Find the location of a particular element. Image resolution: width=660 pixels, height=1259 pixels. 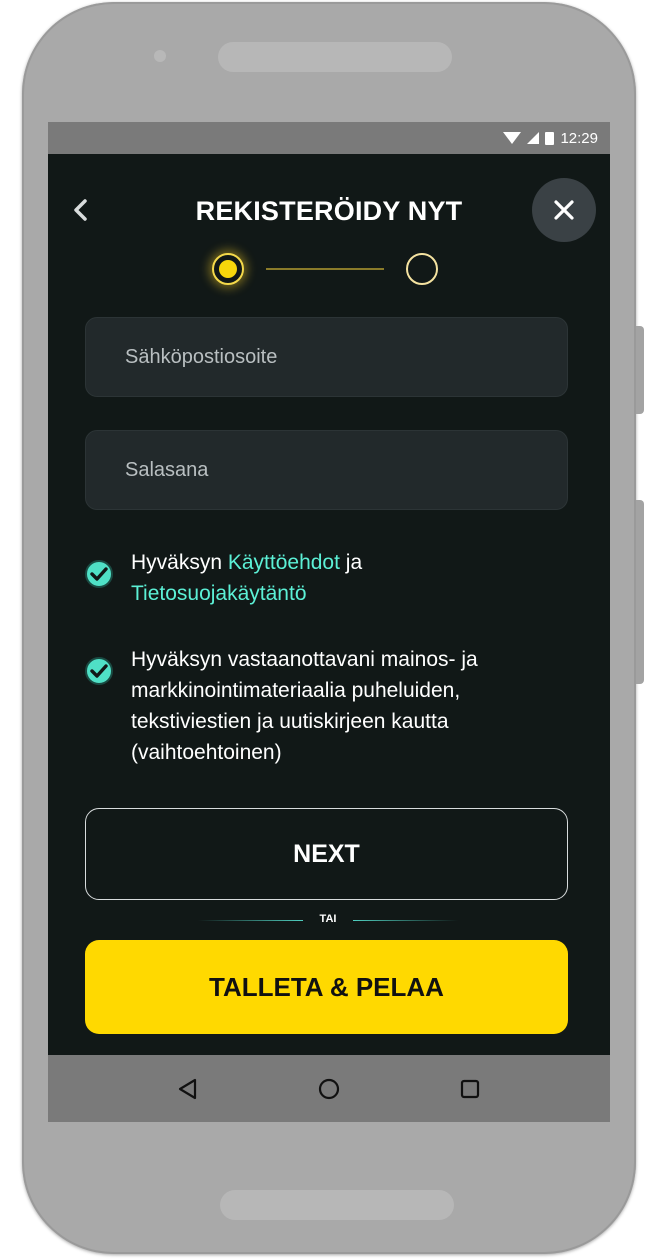

step-2-dot is located at coordinates (422, 269).